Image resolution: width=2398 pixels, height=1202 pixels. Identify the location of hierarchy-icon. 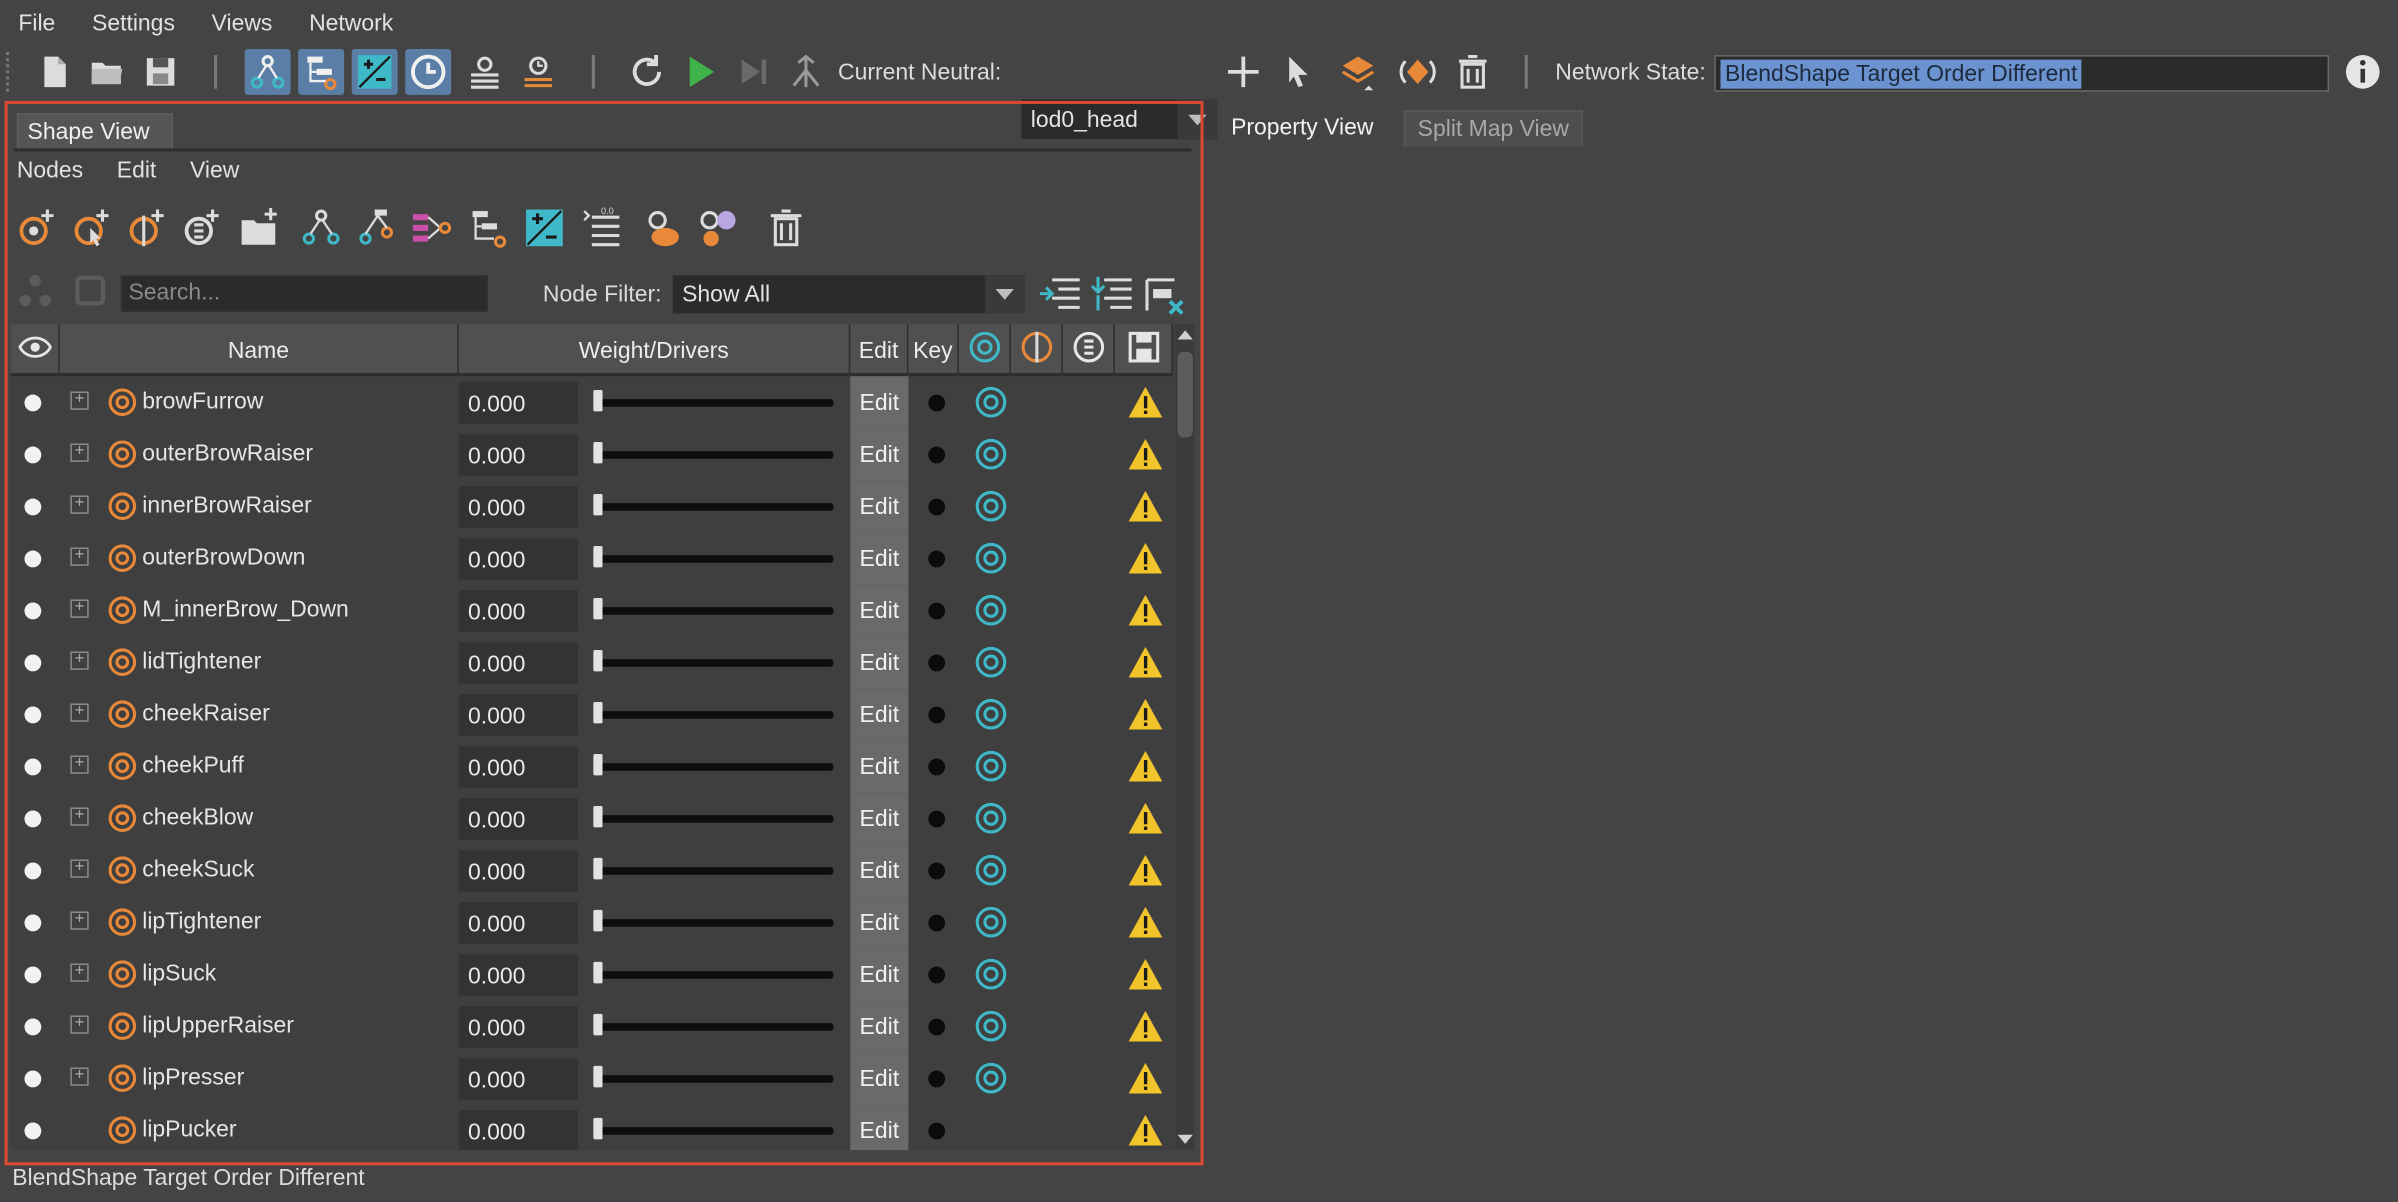
(489, 228).